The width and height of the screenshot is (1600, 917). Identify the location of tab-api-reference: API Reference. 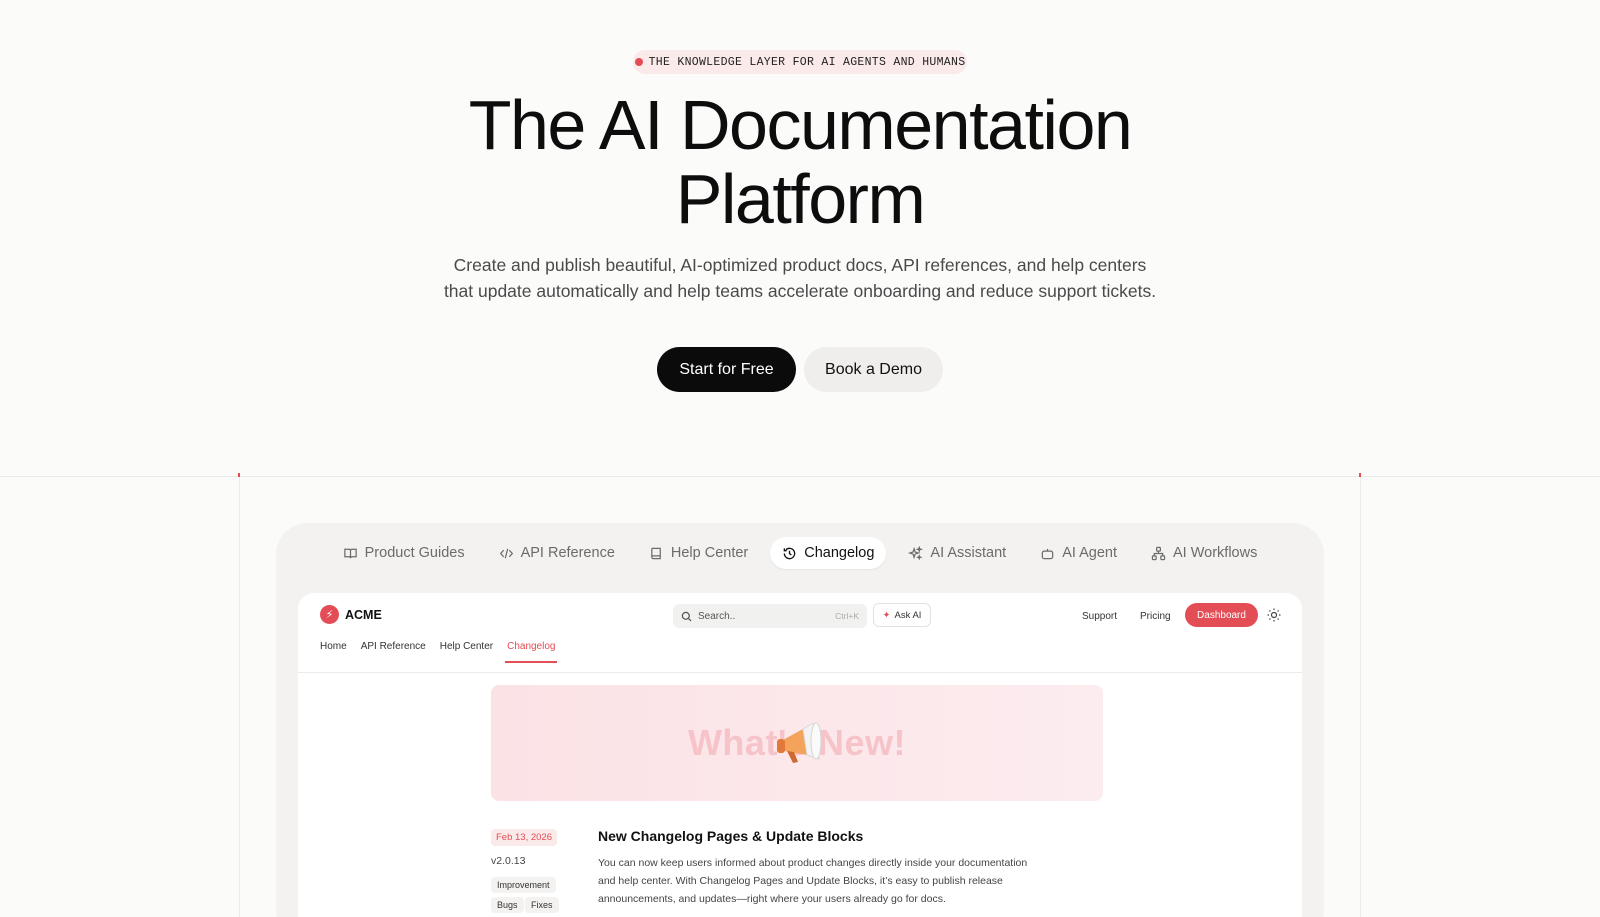
(557, 553).